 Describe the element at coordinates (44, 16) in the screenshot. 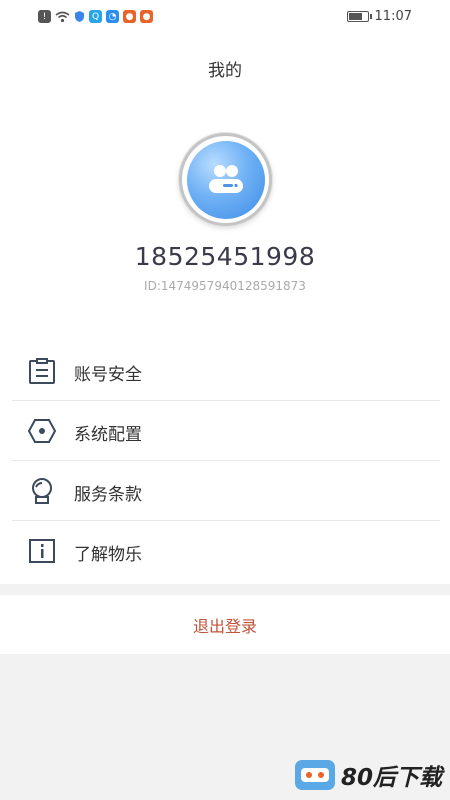

I see `alert-icon: !` at that location.